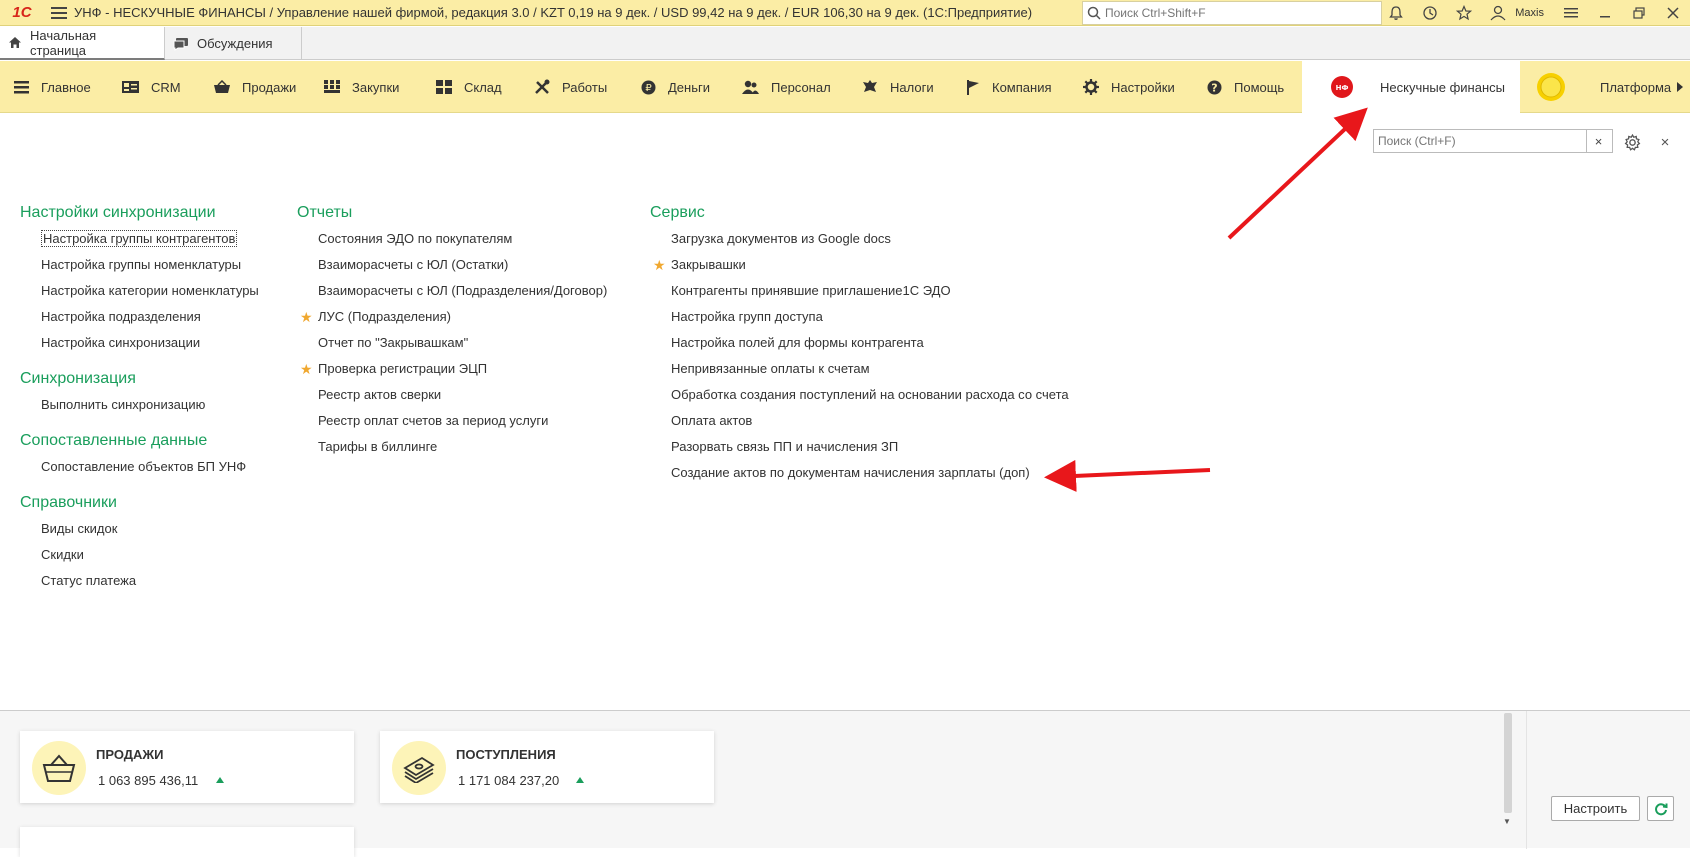 This screenshot has height=857, width=1690. I want to click on menu-item: ★ Закрывашки, so click(859, 265).